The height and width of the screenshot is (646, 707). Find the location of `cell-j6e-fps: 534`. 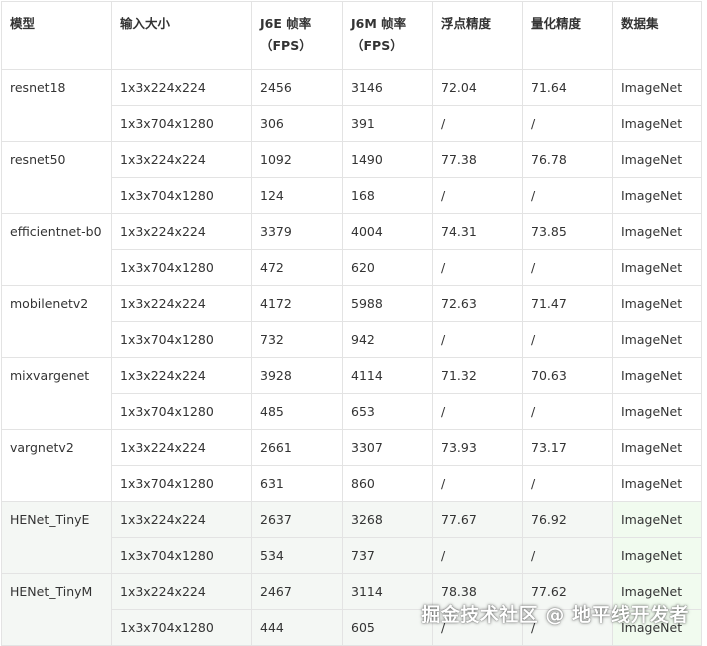

cell-j6e-fps: 534 is located at coordinates (297, 555).